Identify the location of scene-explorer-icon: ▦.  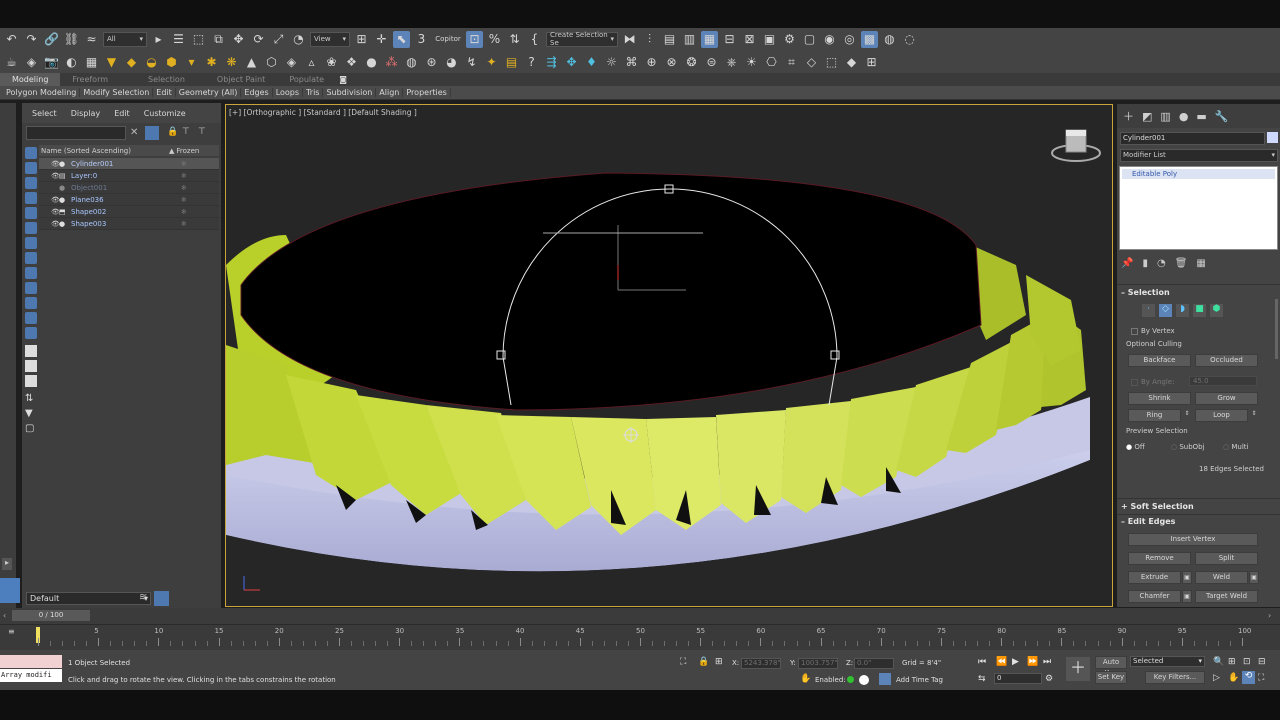
(709, 39).